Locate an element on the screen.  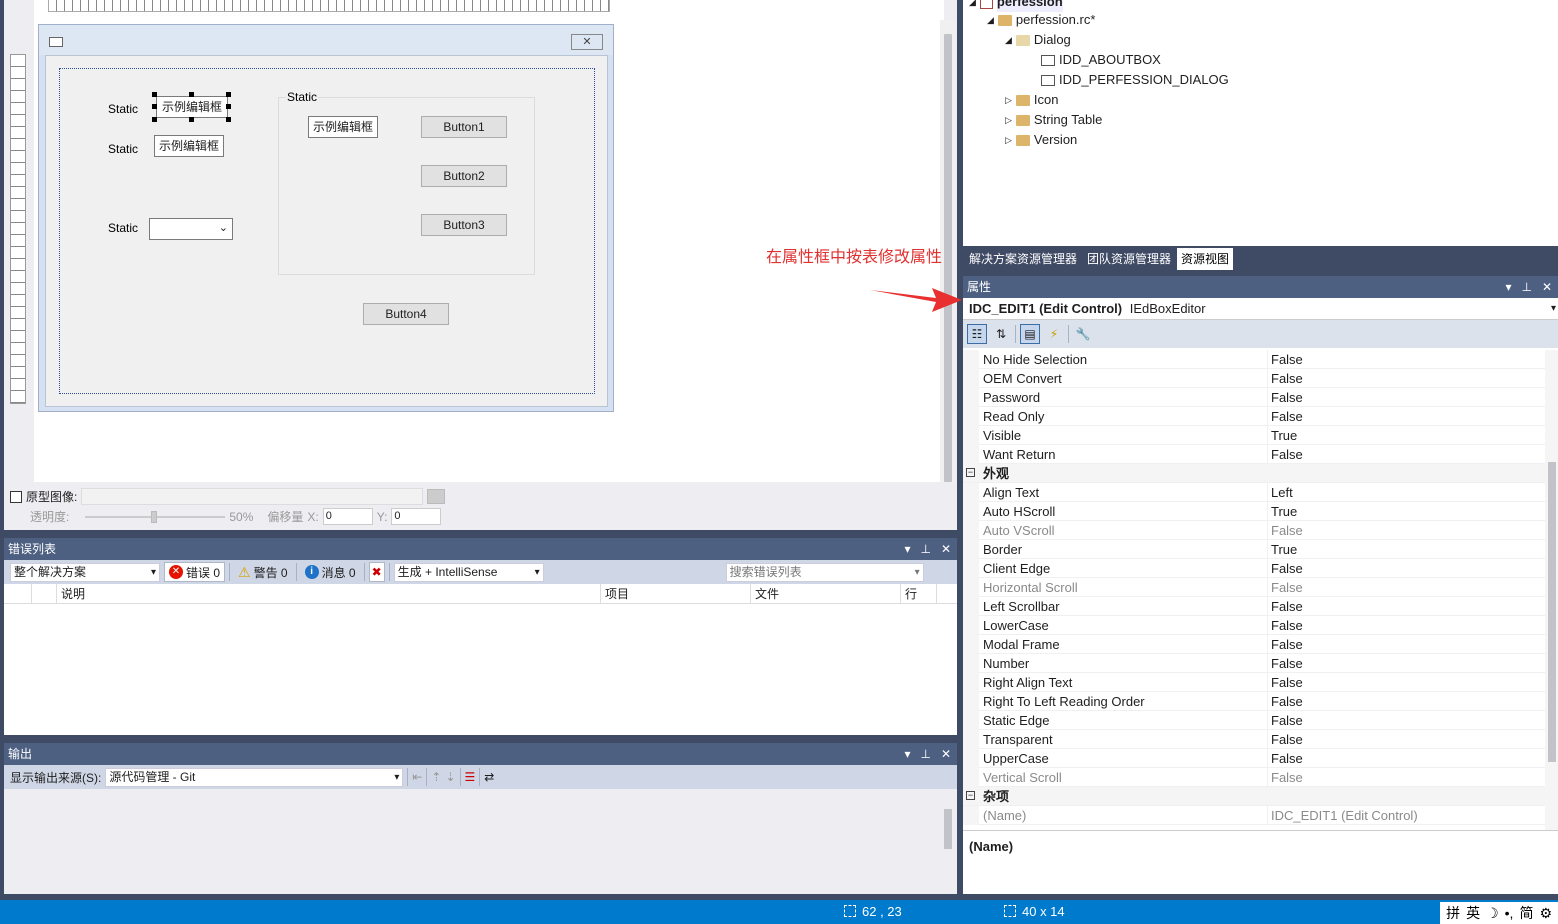
property-row: LowerCase False is located at coordinates (1254, 625).